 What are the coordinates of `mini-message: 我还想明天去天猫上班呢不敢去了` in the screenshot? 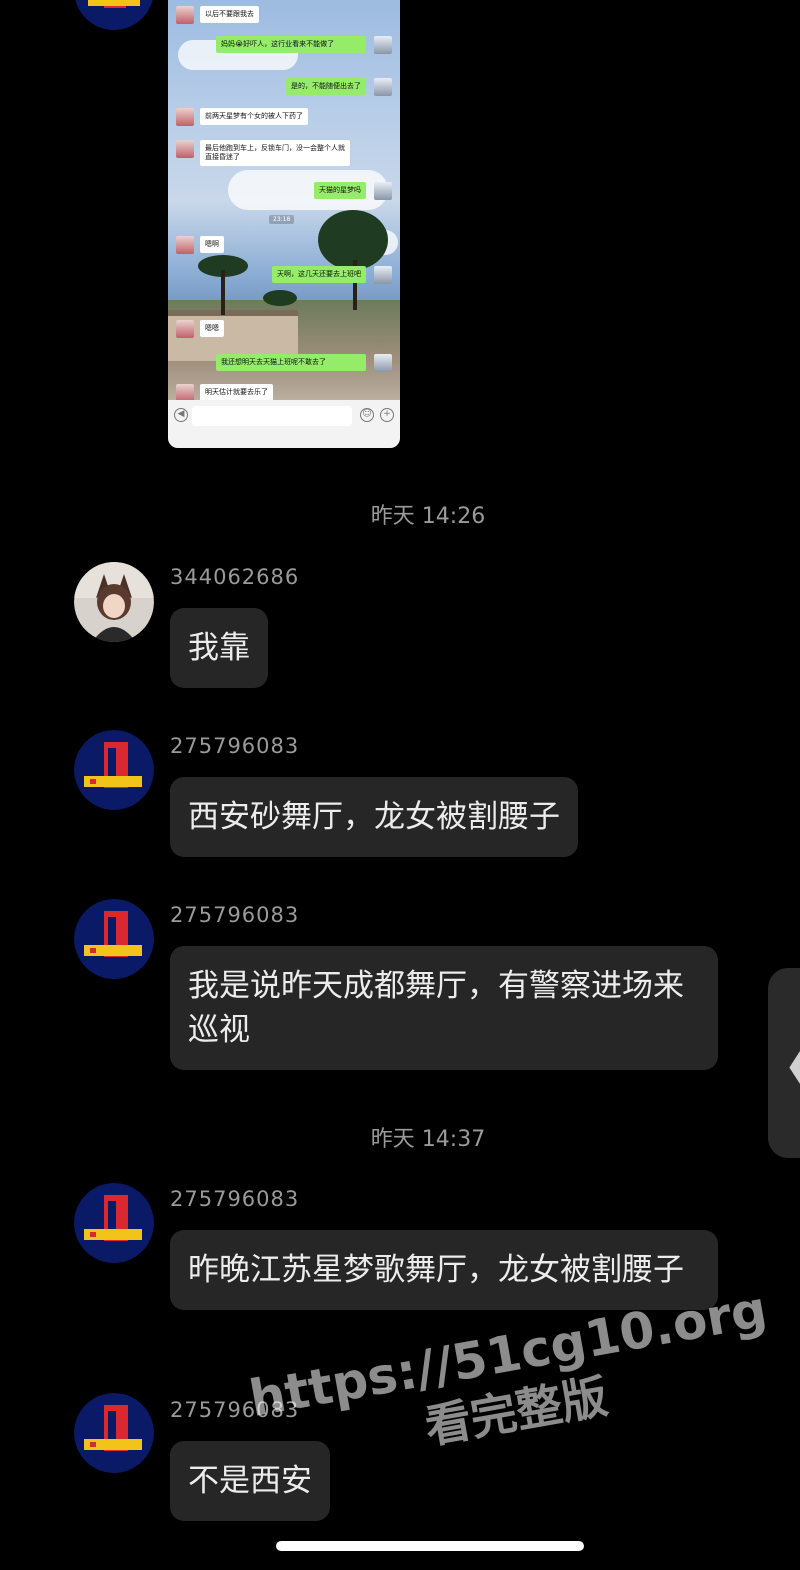 It's located at (291, 362).